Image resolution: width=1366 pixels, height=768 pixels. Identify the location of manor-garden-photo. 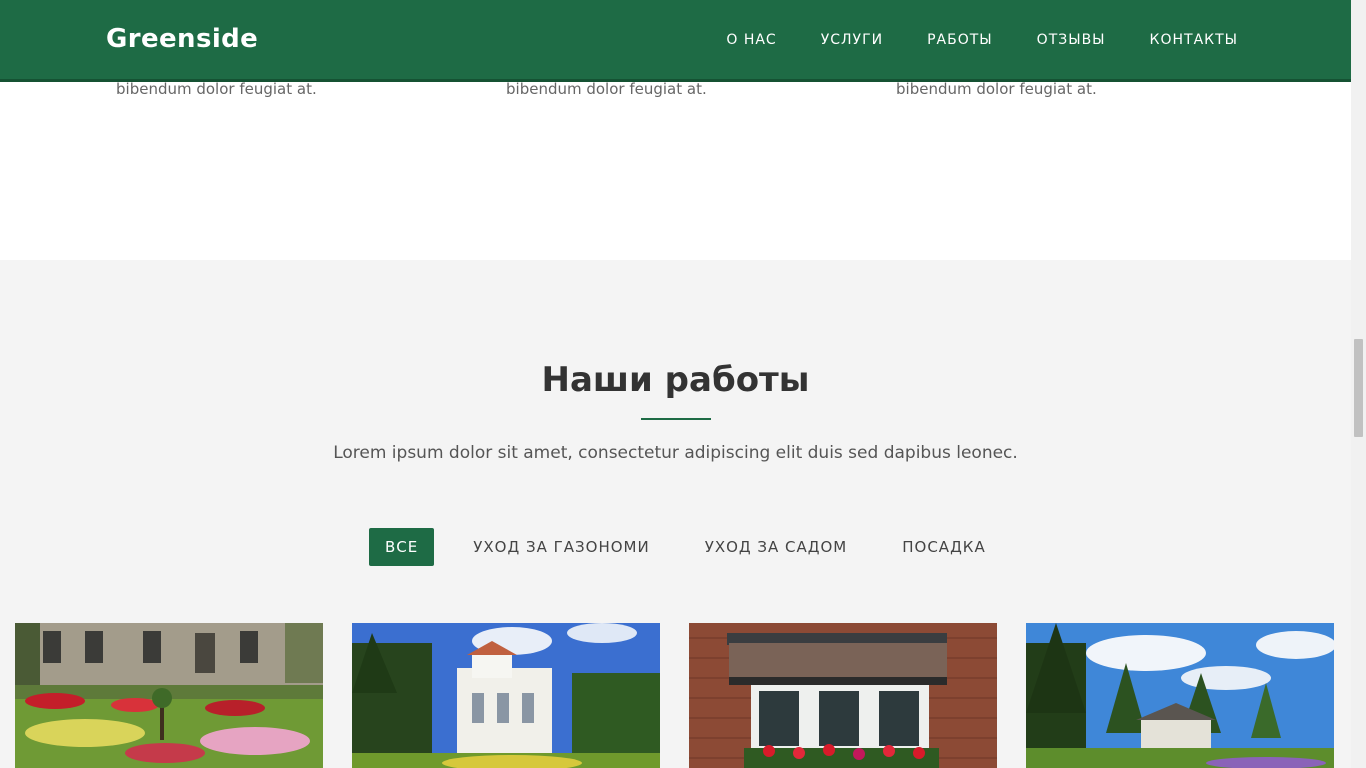
(169, 695).